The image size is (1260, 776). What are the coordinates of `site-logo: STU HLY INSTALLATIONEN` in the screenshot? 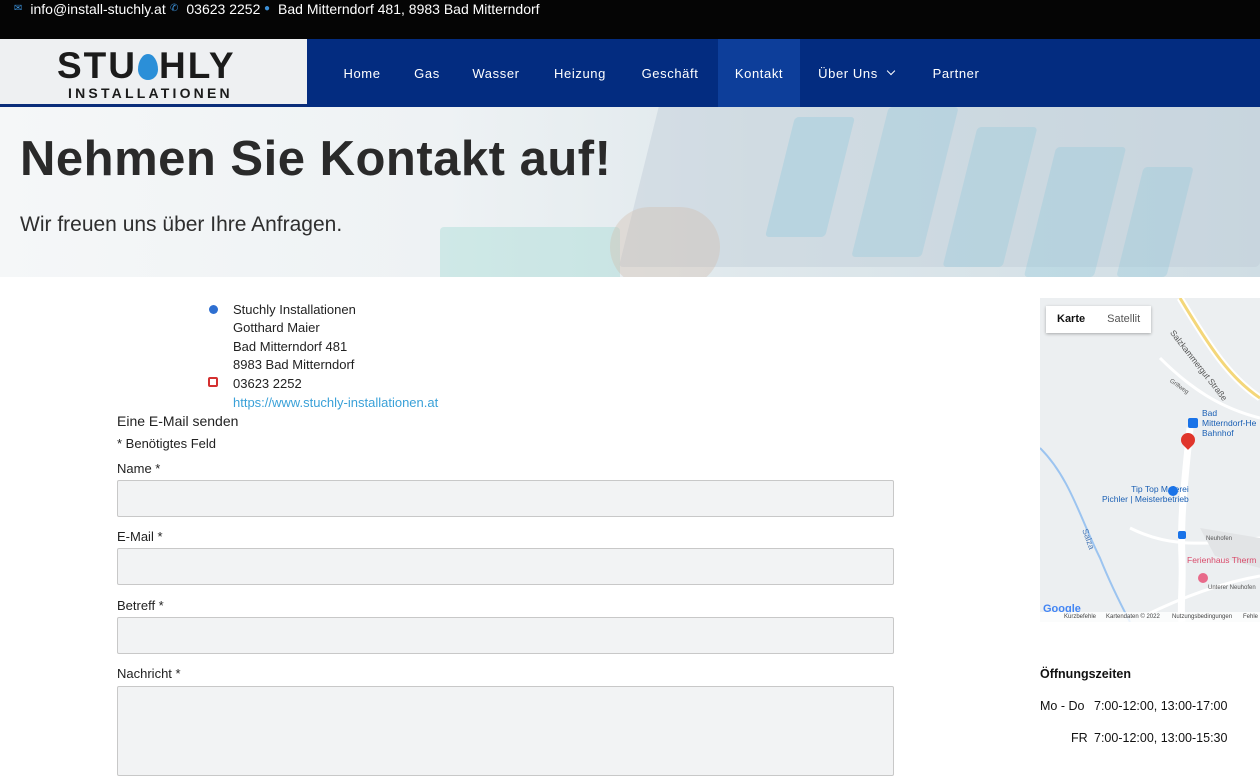 It's located at (153, 73).